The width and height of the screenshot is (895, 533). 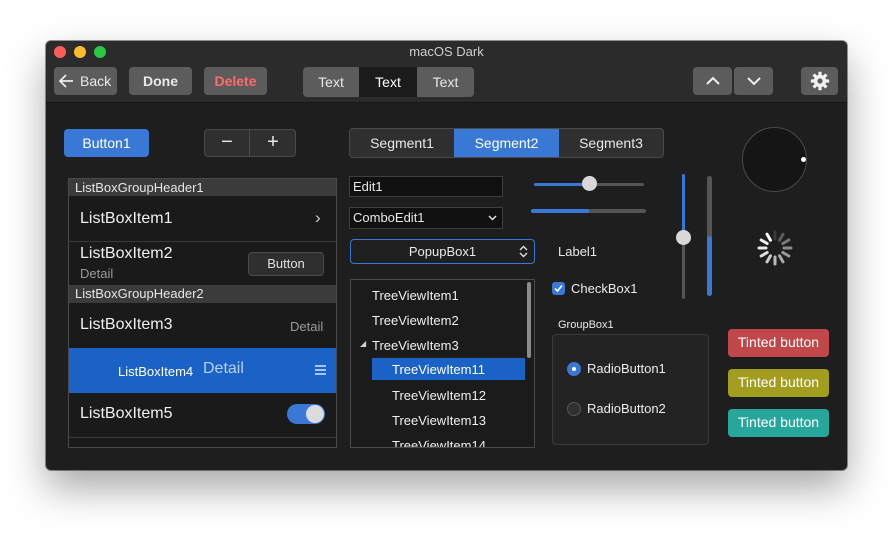 What do you see at coordinates (80, 52) in the screenshot?
I see `minimize-window-icon` at bounding box center [80, 52].